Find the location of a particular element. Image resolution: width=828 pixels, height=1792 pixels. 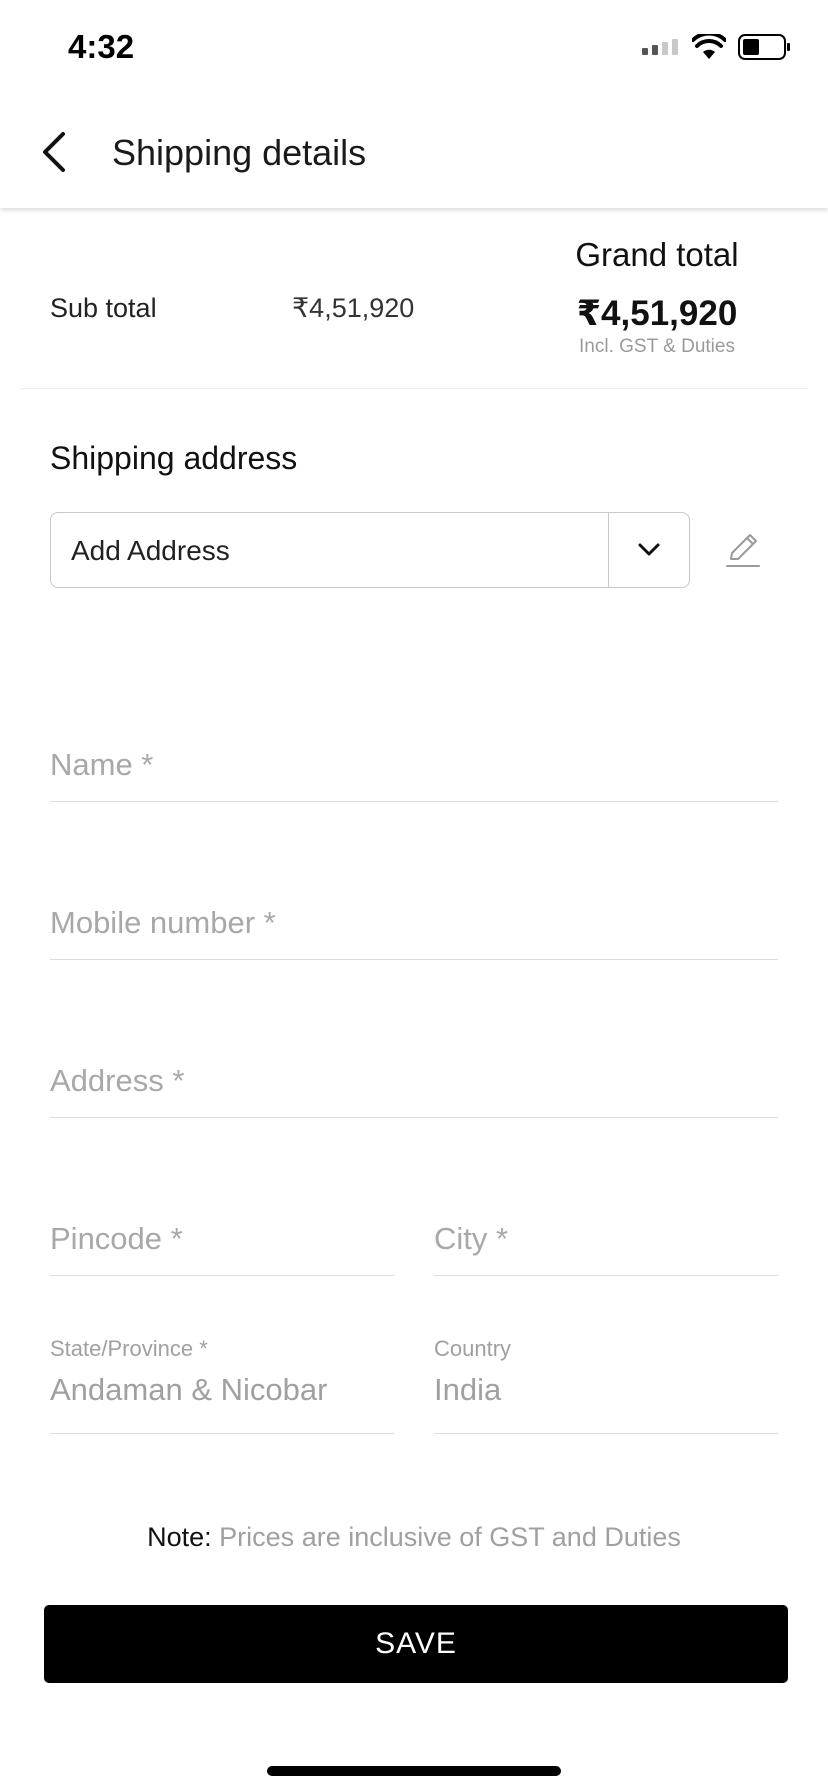

name-input is located at coordinates (414, 765).